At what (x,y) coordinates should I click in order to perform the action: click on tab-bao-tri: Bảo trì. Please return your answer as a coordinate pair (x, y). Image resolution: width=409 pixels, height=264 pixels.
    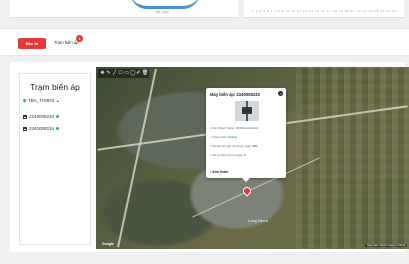
    Looking at the image, I should click on (32, 43).